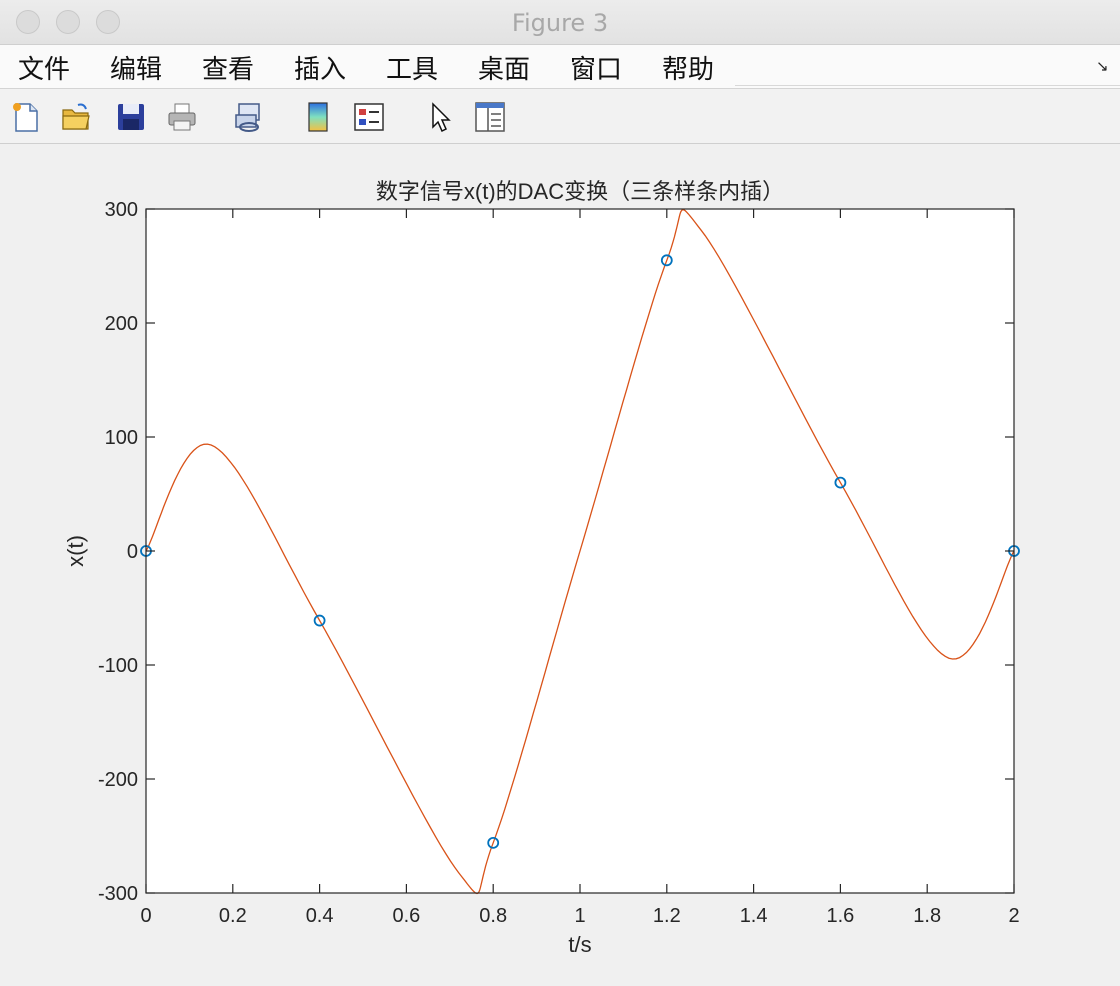 Image resolution: width=1120 pixels, height=986 pixels. I want to click on y-tick-label: 0, so click(132, 552).